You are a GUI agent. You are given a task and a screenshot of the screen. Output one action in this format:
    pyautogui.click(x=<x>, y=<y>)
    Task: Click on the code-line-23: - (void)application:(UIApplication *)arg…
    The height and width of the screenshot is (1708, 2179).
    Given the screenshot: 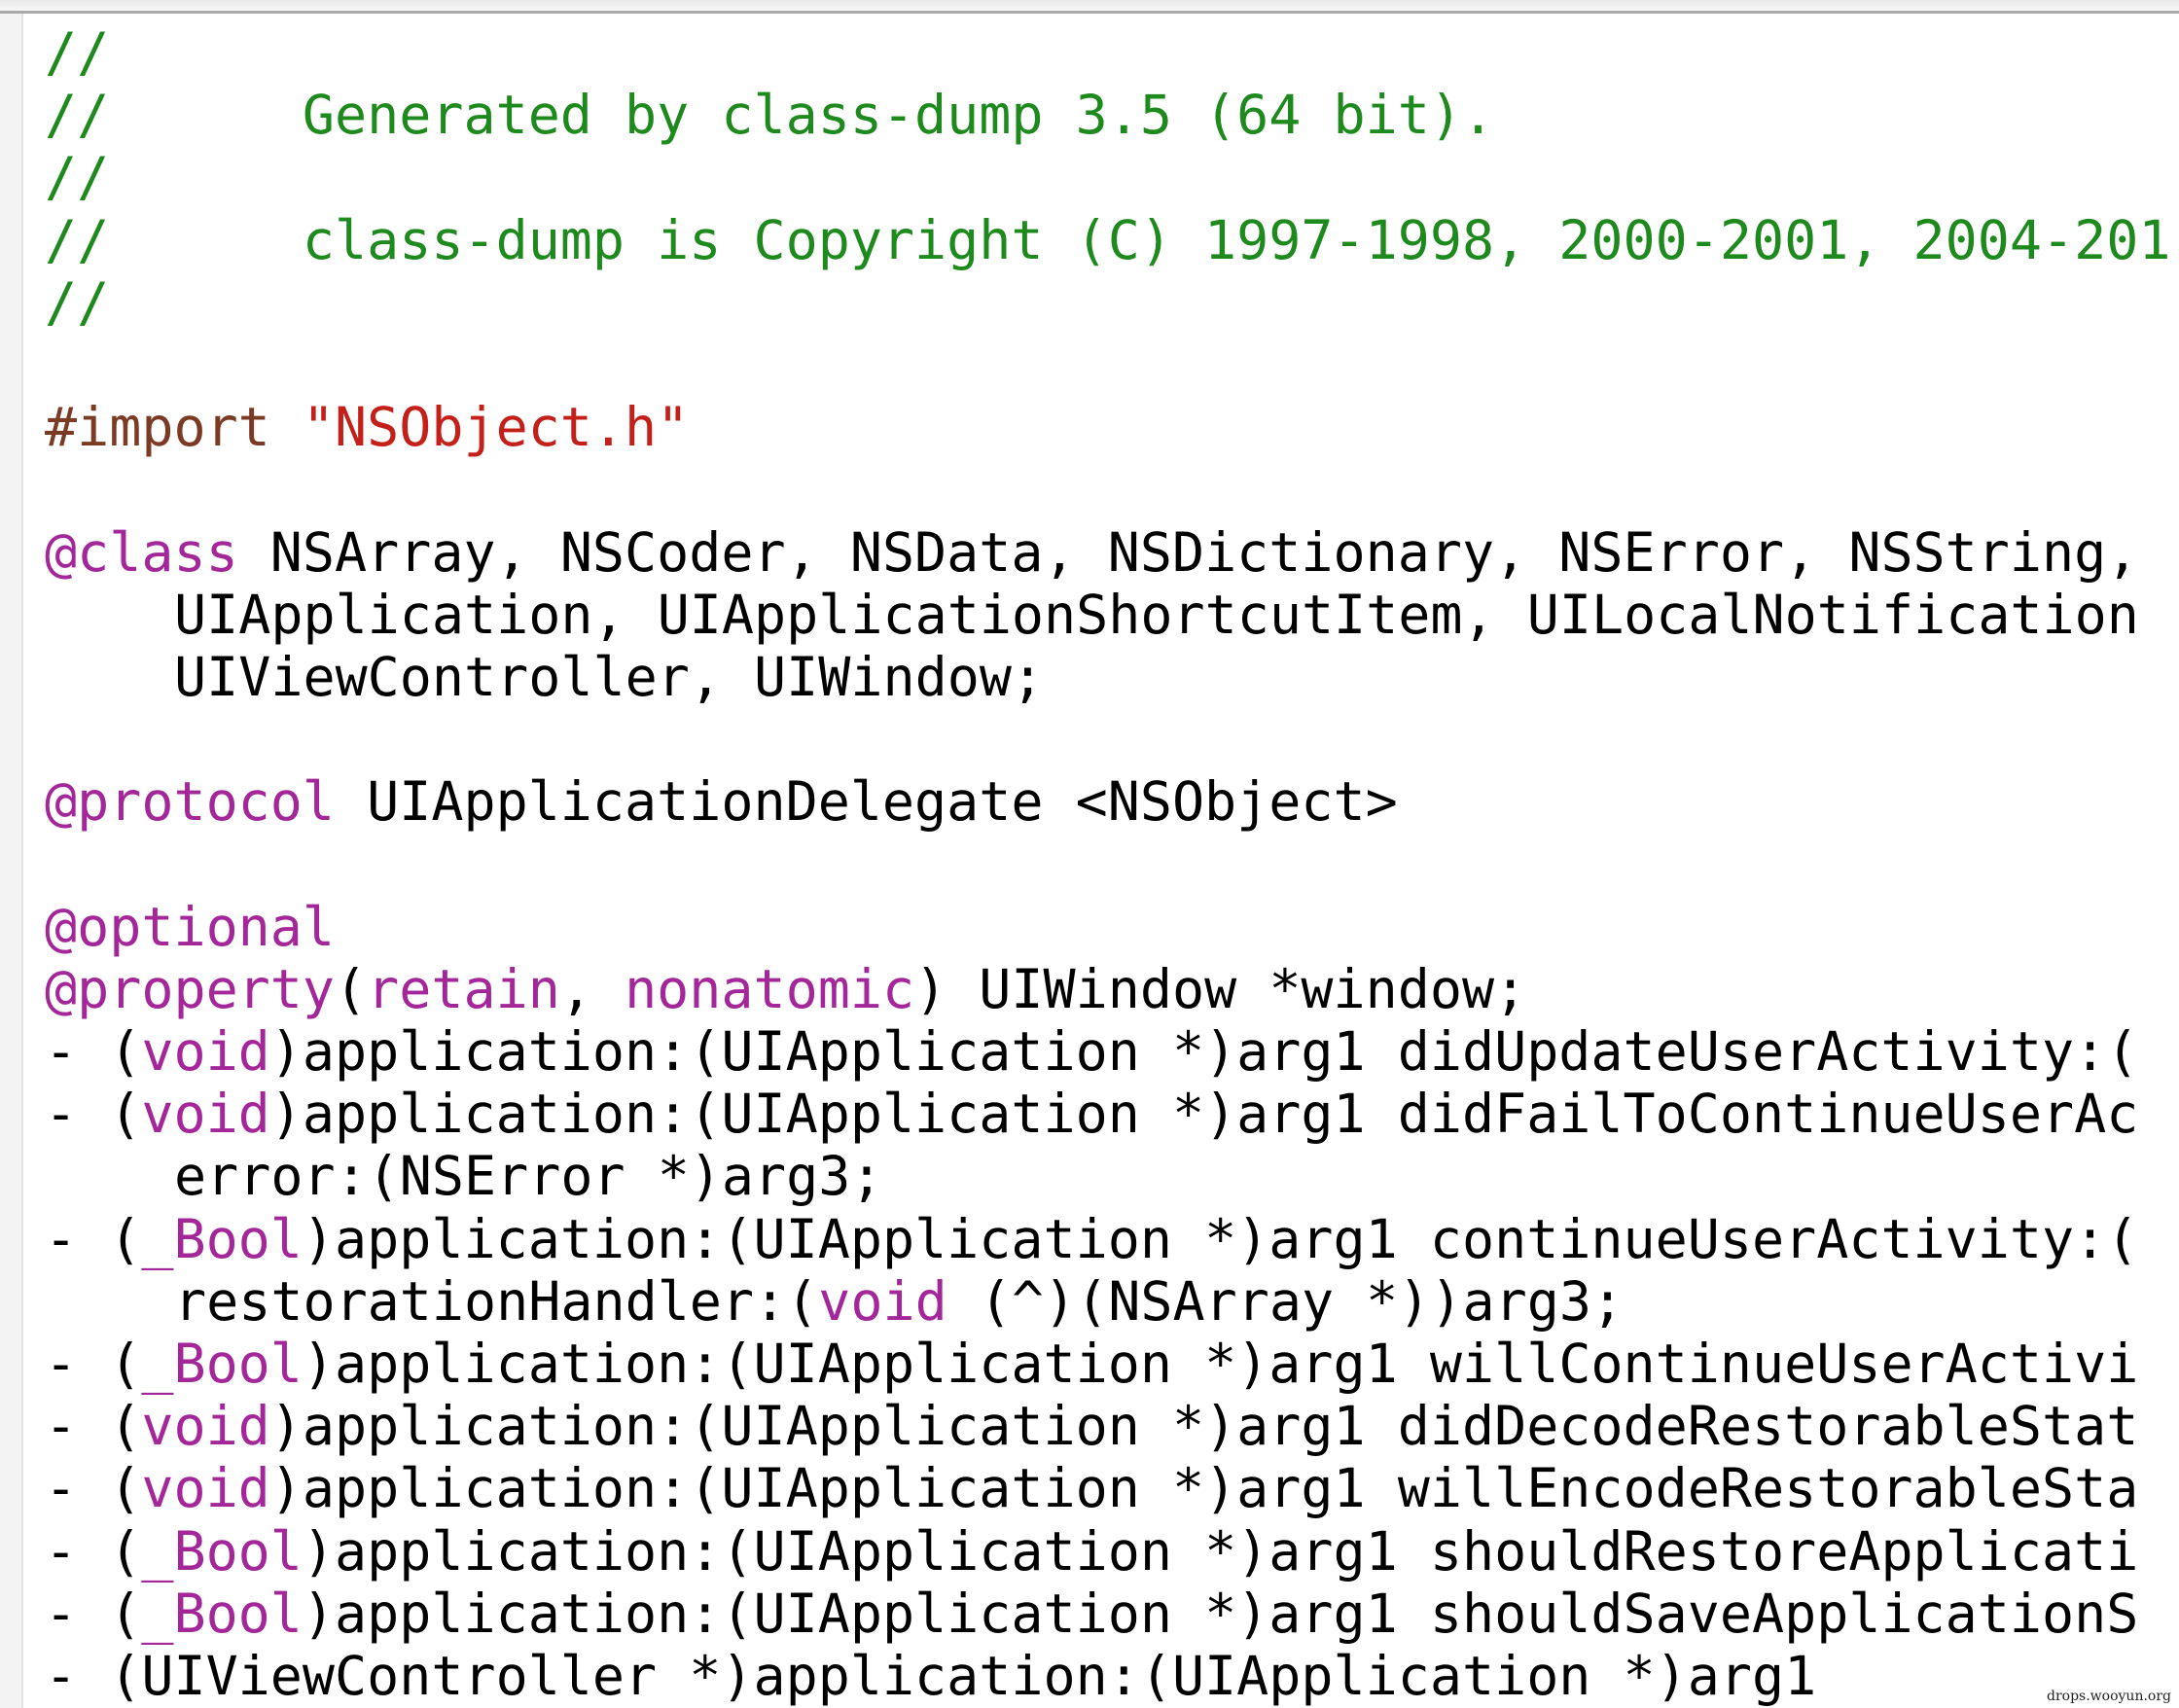 What is the action you would take?
    pyautogui.click(x=1112, y=1426)
    